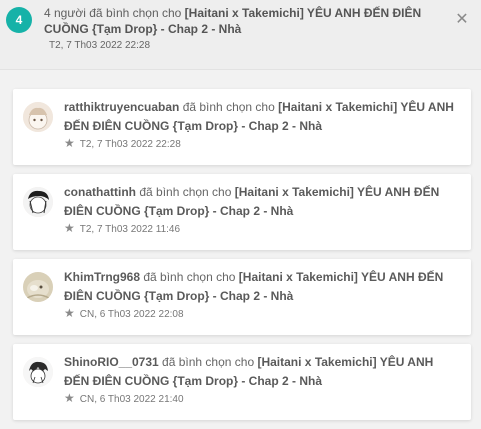 This screenshot has width=481, height=429. What do you see at coordinates (130, 229) in the screenshot?
I see `timestamp-text: T2, 7 Th03 2022 11:46` at bounding box center [130, 229].